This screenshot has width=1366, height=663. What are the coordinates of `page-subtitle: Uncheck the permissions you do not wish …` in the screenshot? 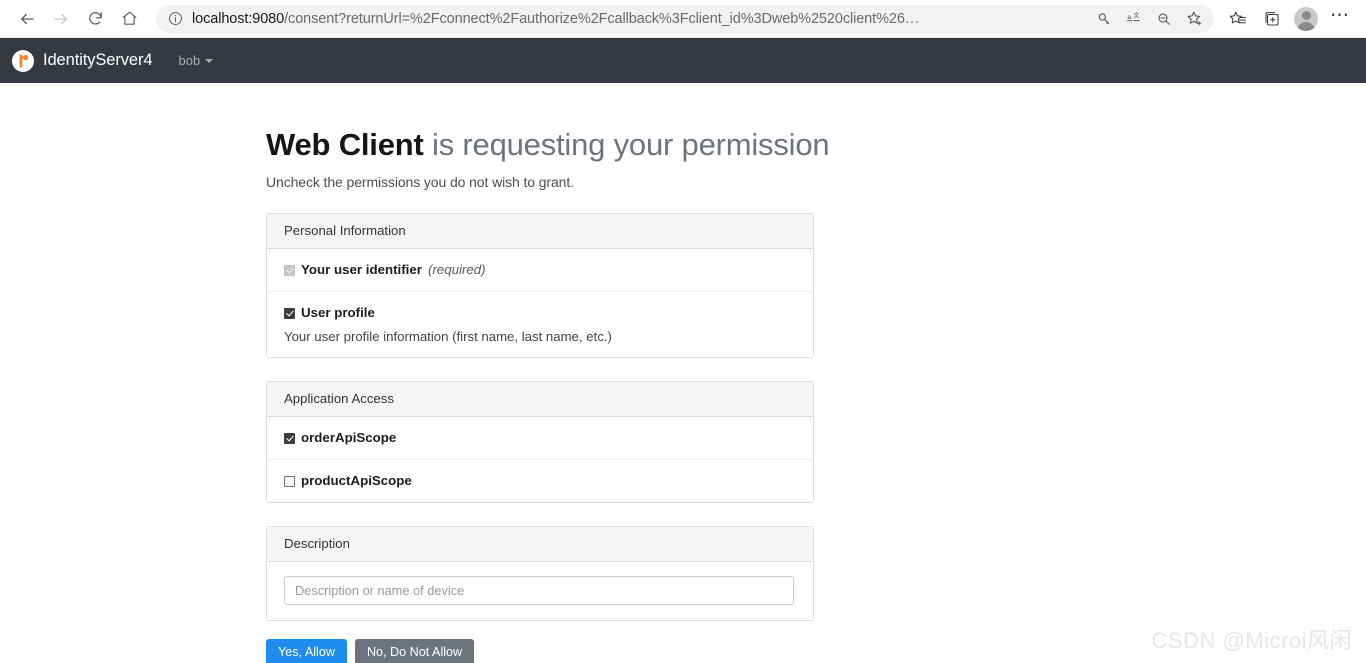 It's located at (420, 182).